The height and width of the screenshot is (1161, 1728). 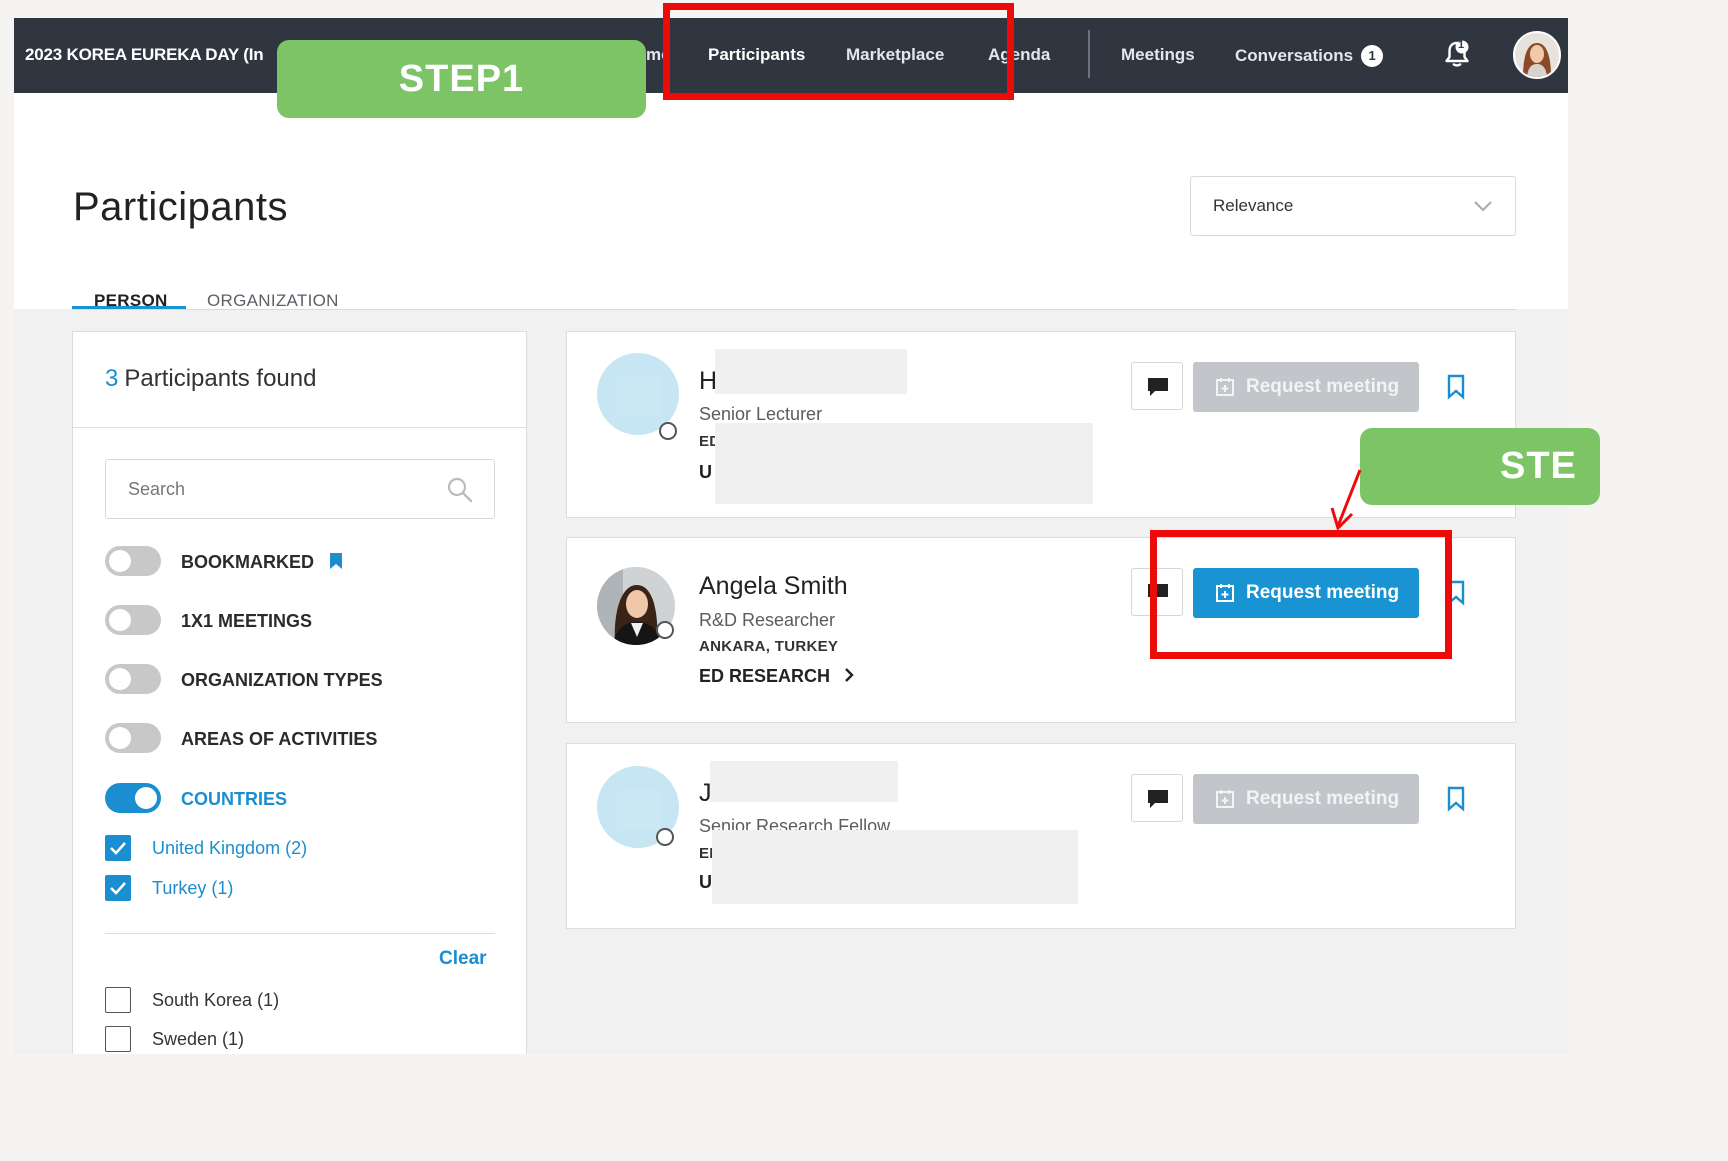 I want to click on country-label: Turkey (1), so click(x=193, y=888).